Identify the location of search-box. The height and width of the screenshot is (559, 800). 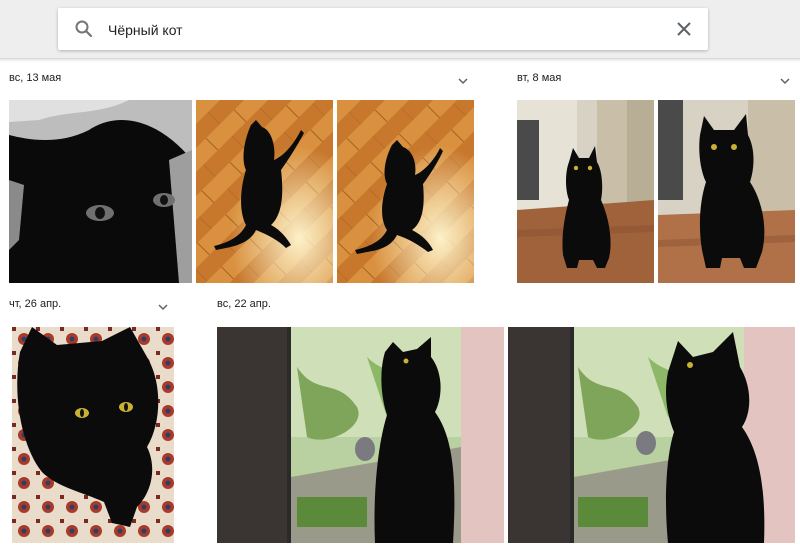
(383, 29).